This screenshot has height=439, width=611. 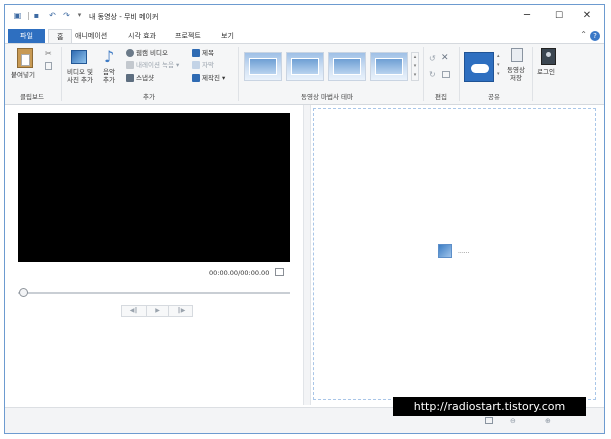 I want to click on caption-icon, so click(x=196, y=65).